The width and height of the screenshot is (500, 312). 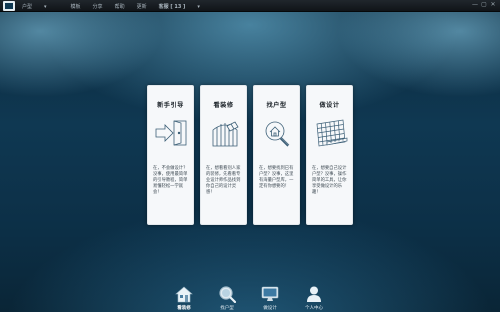 What do you see at coordinates (329, 105) in the screenshot?
I see `card-title: 做设计` at bounding box center [329, 105].